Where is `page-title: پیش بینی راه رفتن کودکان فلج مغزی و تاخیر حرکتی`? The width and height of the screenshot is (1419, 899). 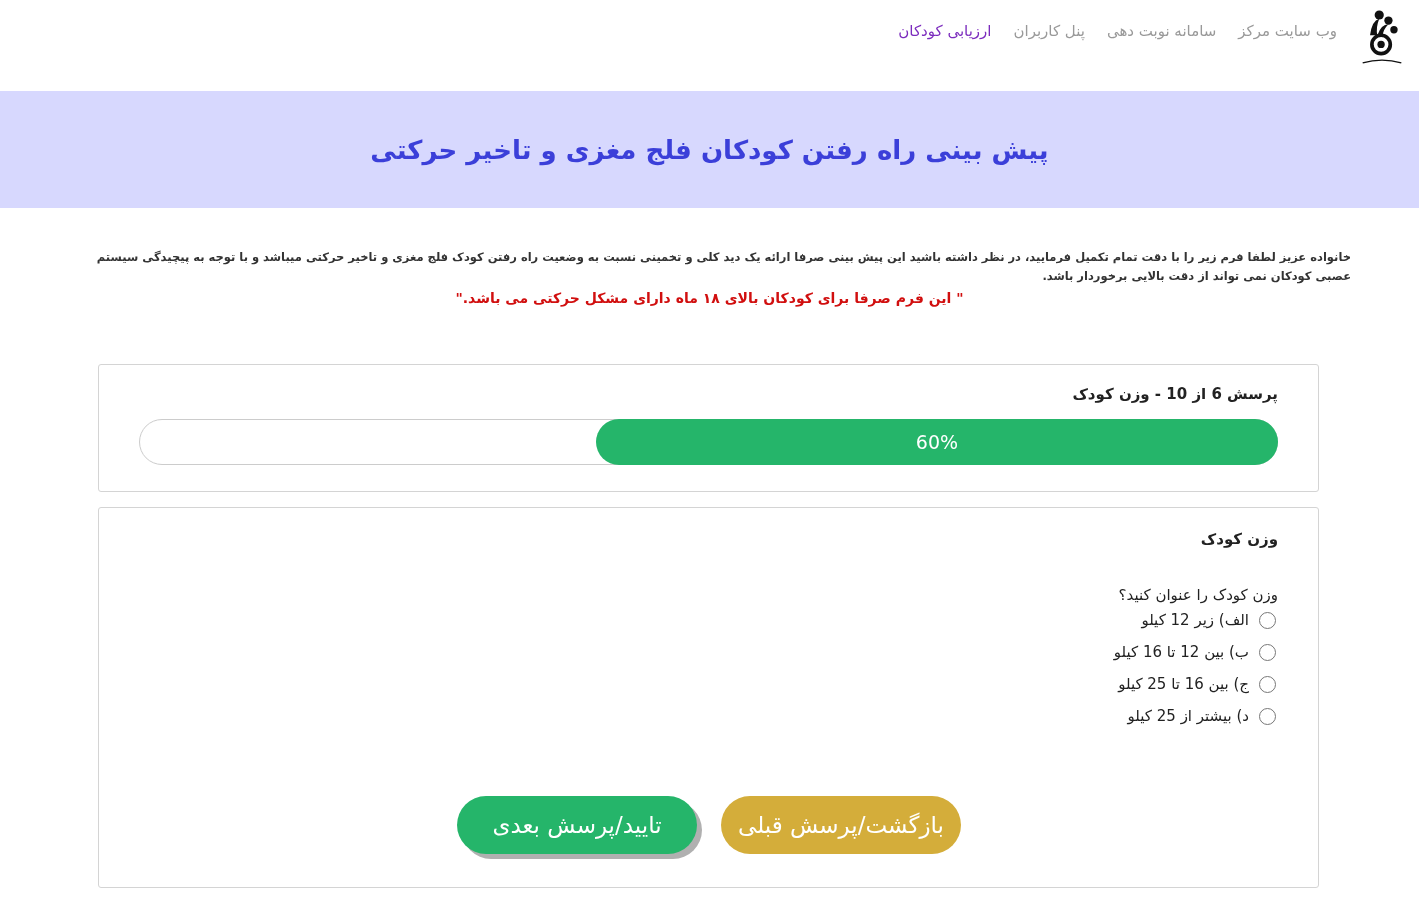
page-title: پیش بینی راه رفتن کودکان فلج مغزی و تاخیر حرکتی is located at coordinates (709, 149).